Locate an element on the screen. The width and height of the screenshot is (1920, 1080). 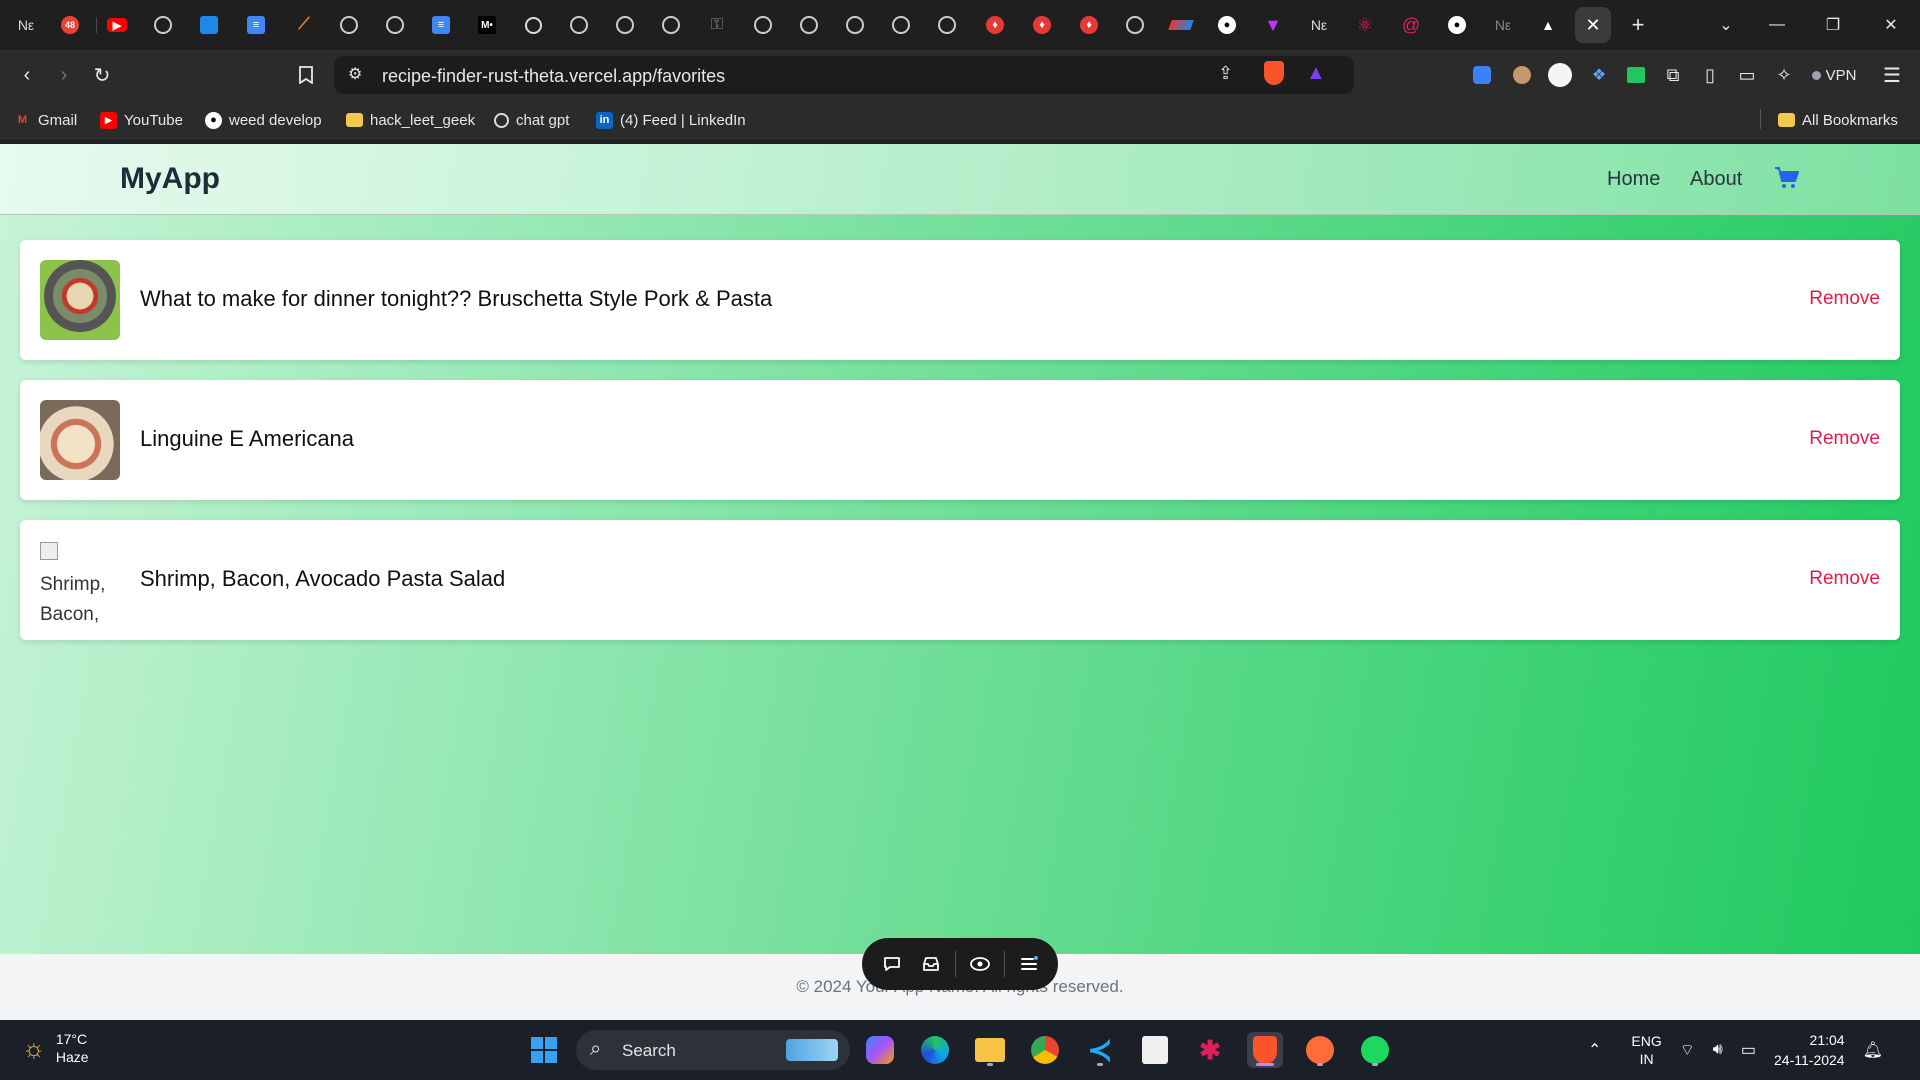
cart-icon is located at coordinates (1787, 178).